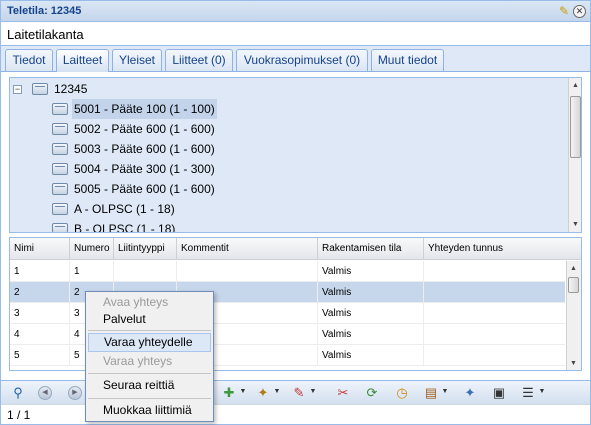  I want to click on tree-node-5005: 5005 - Pääte 600 (1 - 600), so click(152, 189).